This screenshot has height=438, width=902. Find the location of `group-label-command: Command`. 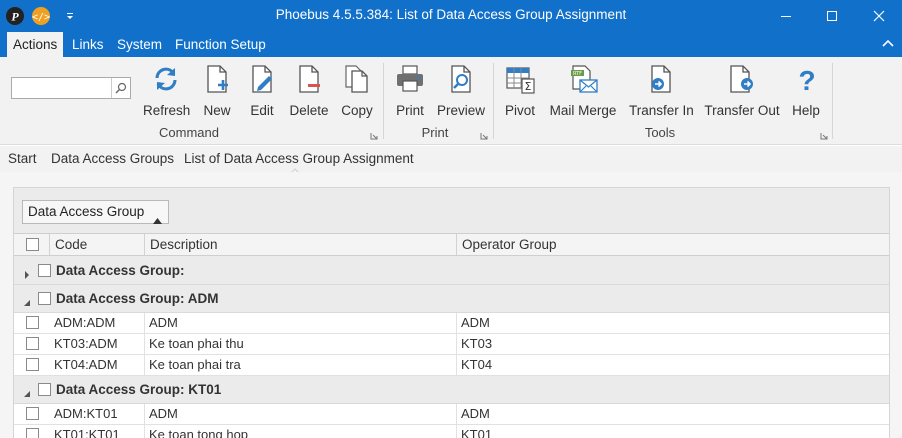

group-label-command: Command is located at coordinates (189, 132).